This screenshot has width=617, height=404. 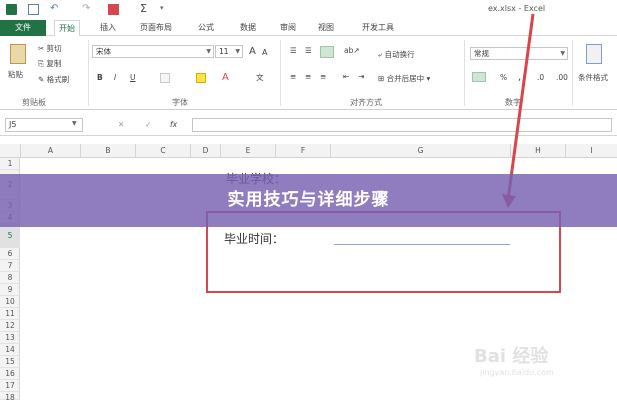 I want to click on baidu-watermark: Bai 经验 jingyan.baidu.com, so click(x=514, y=359).